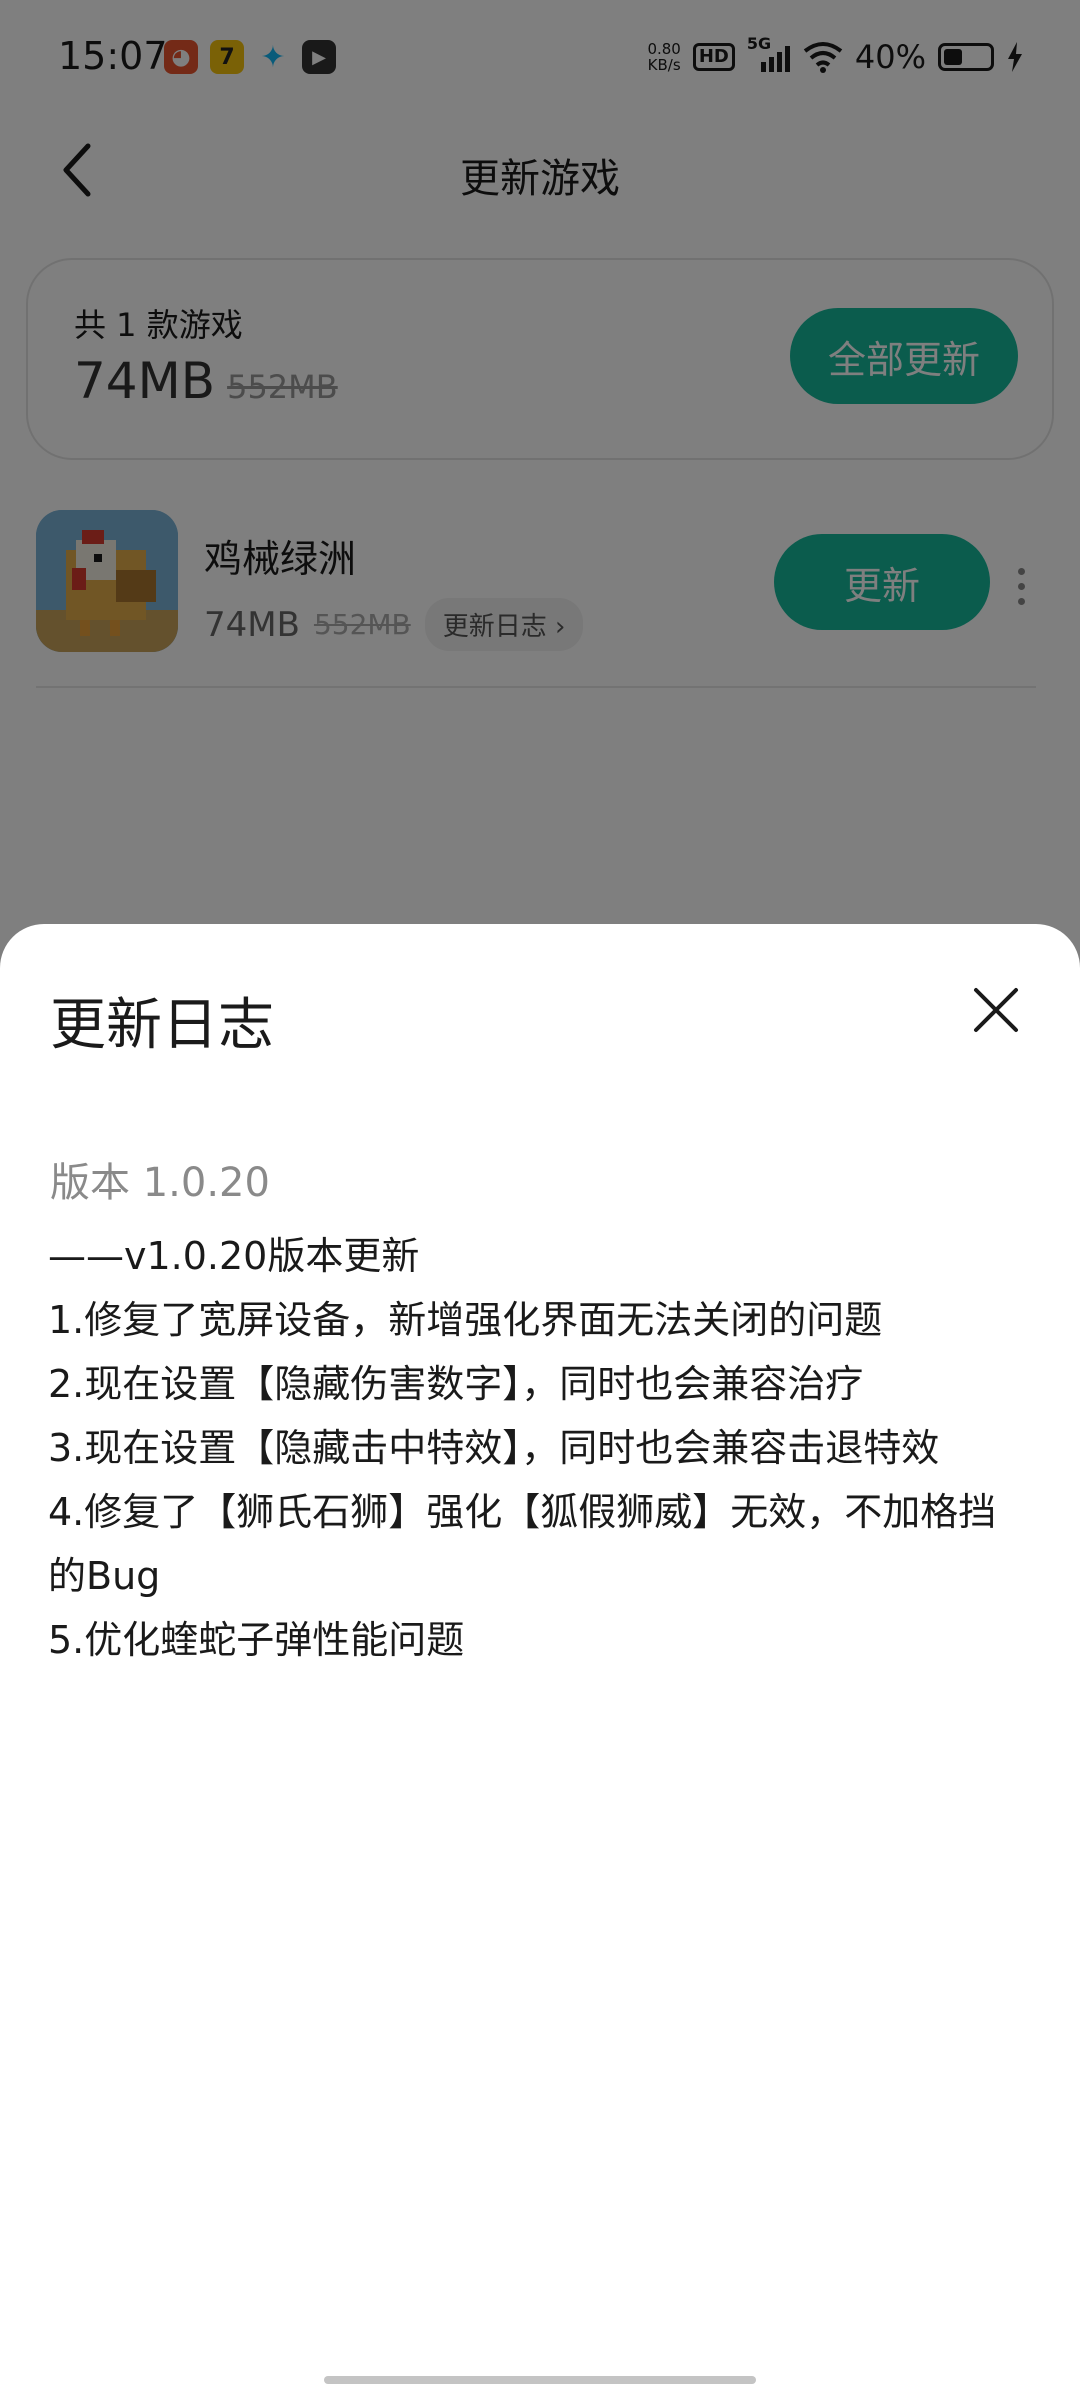  Describe the element at coordinates (522, 1544) in the screenshot. I see `changelog-line: 4.修复了【狮氏石狮】强化【狐假狮威】无效，不加格挡的Bug` at that location.